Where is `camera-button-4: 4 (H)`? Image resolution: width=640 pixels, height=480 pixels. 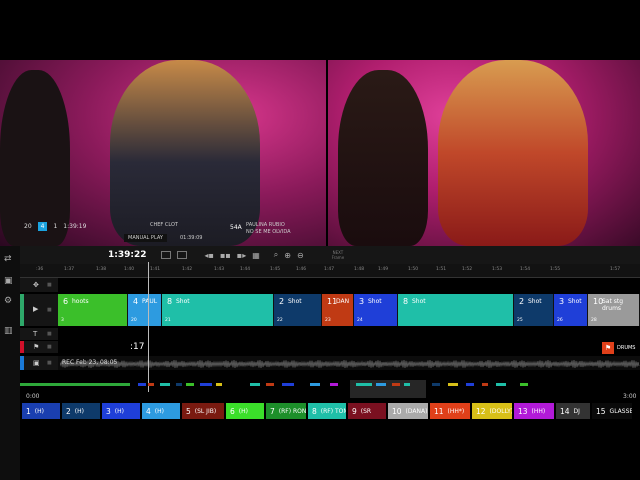
camera-button-4: 4 (H) is located at coordinates (161, 411).